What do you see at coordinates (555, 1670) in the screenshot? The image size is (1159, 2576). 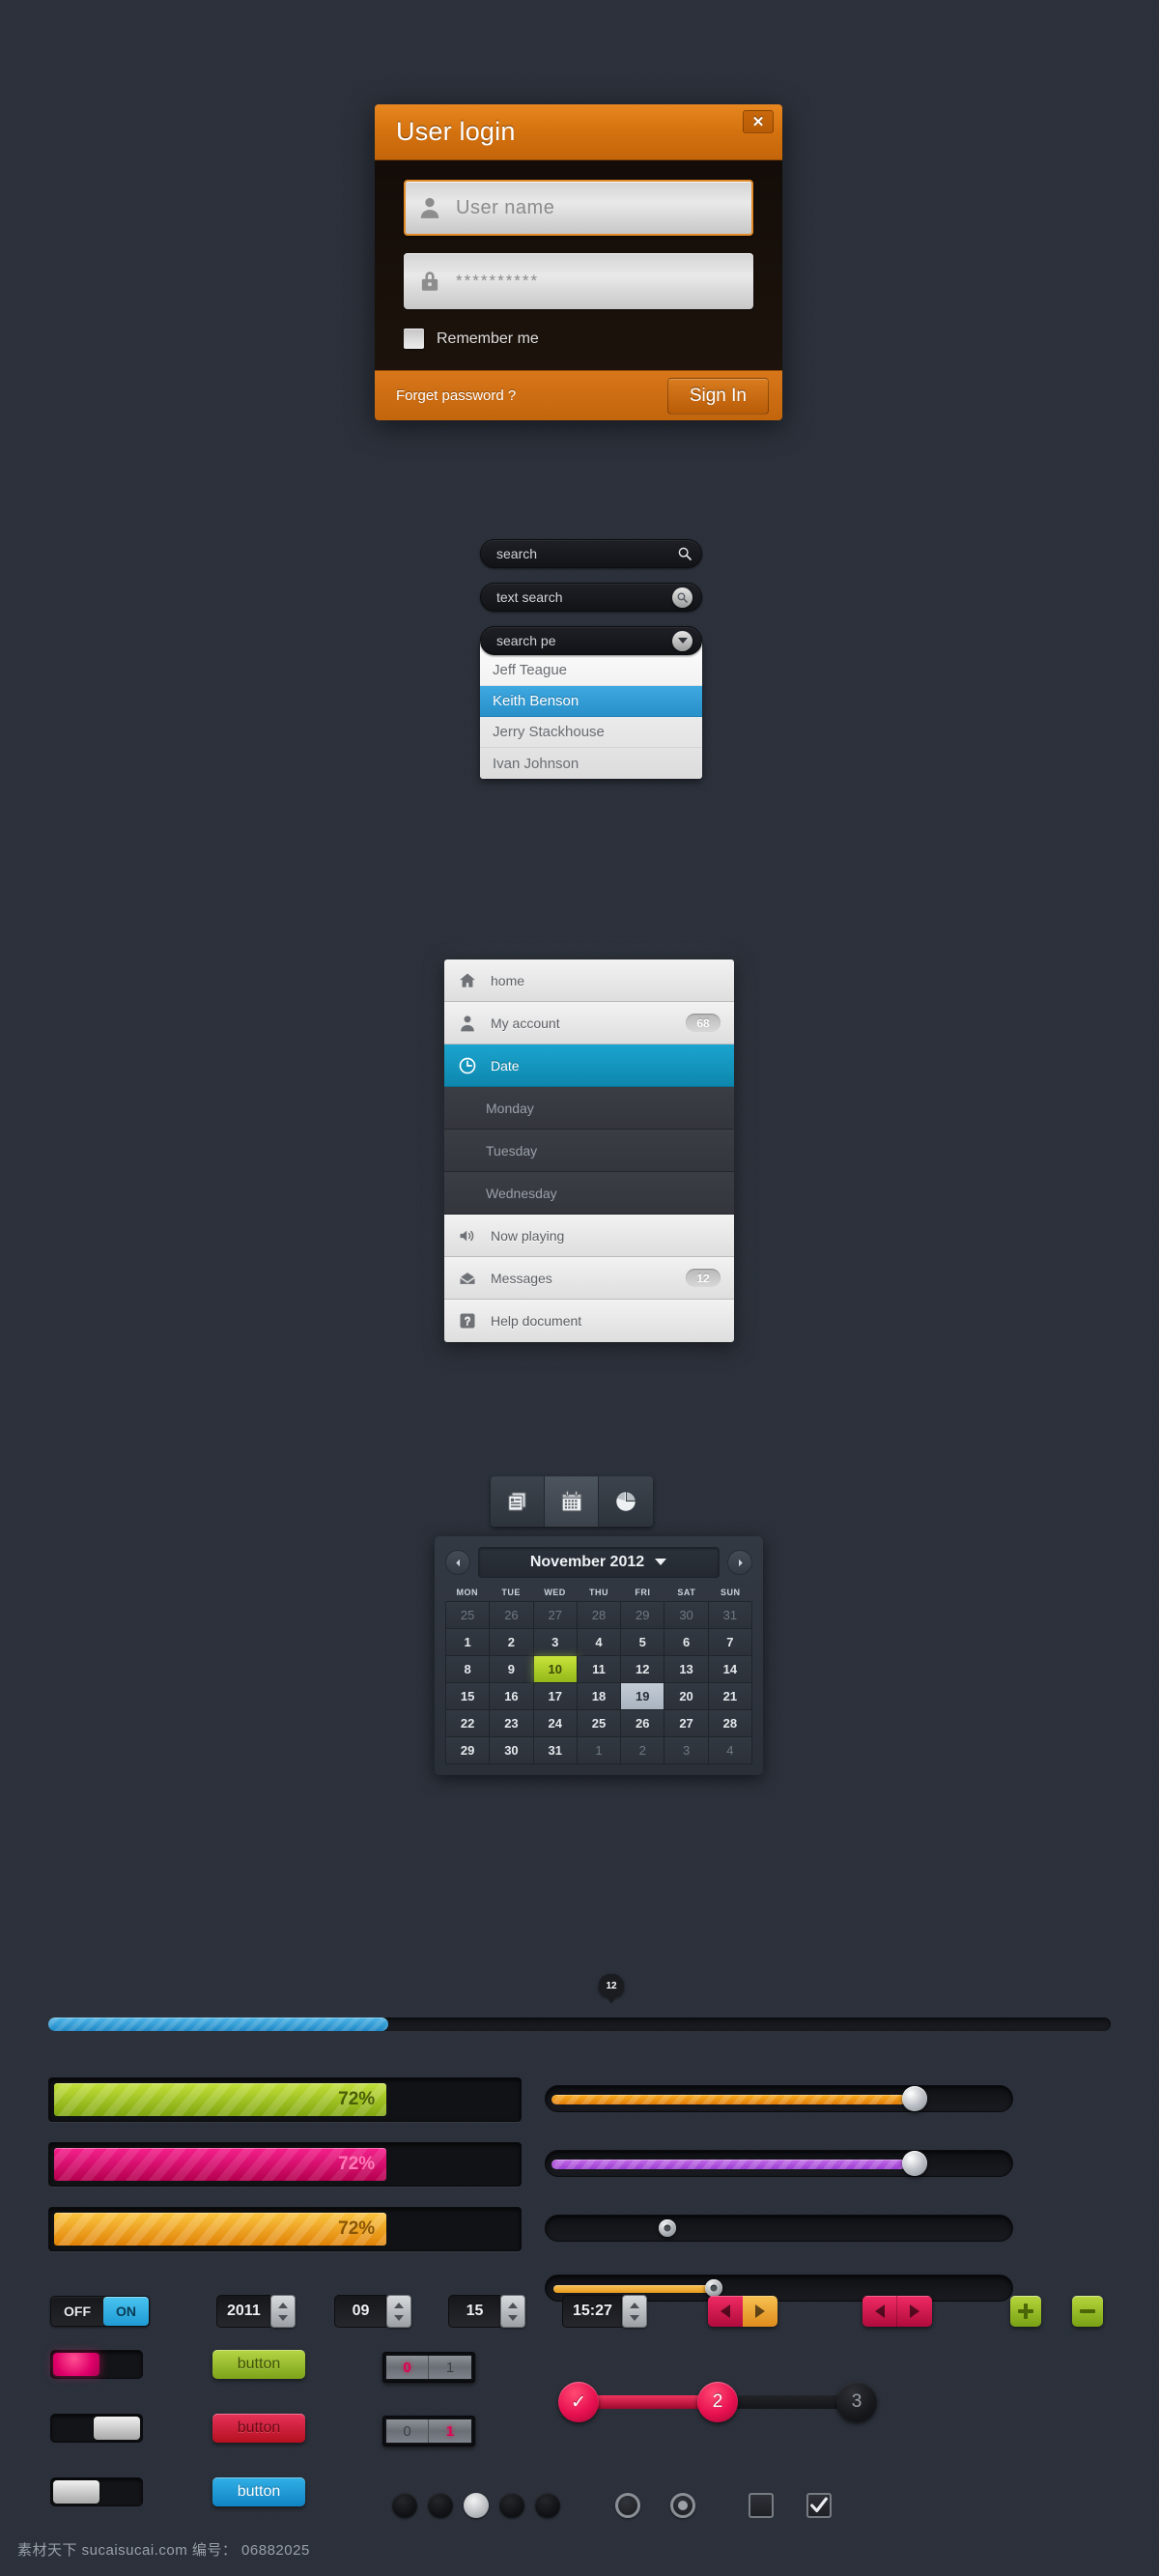 I see `calendar-day: 10` at bounding box center [555, 1670].